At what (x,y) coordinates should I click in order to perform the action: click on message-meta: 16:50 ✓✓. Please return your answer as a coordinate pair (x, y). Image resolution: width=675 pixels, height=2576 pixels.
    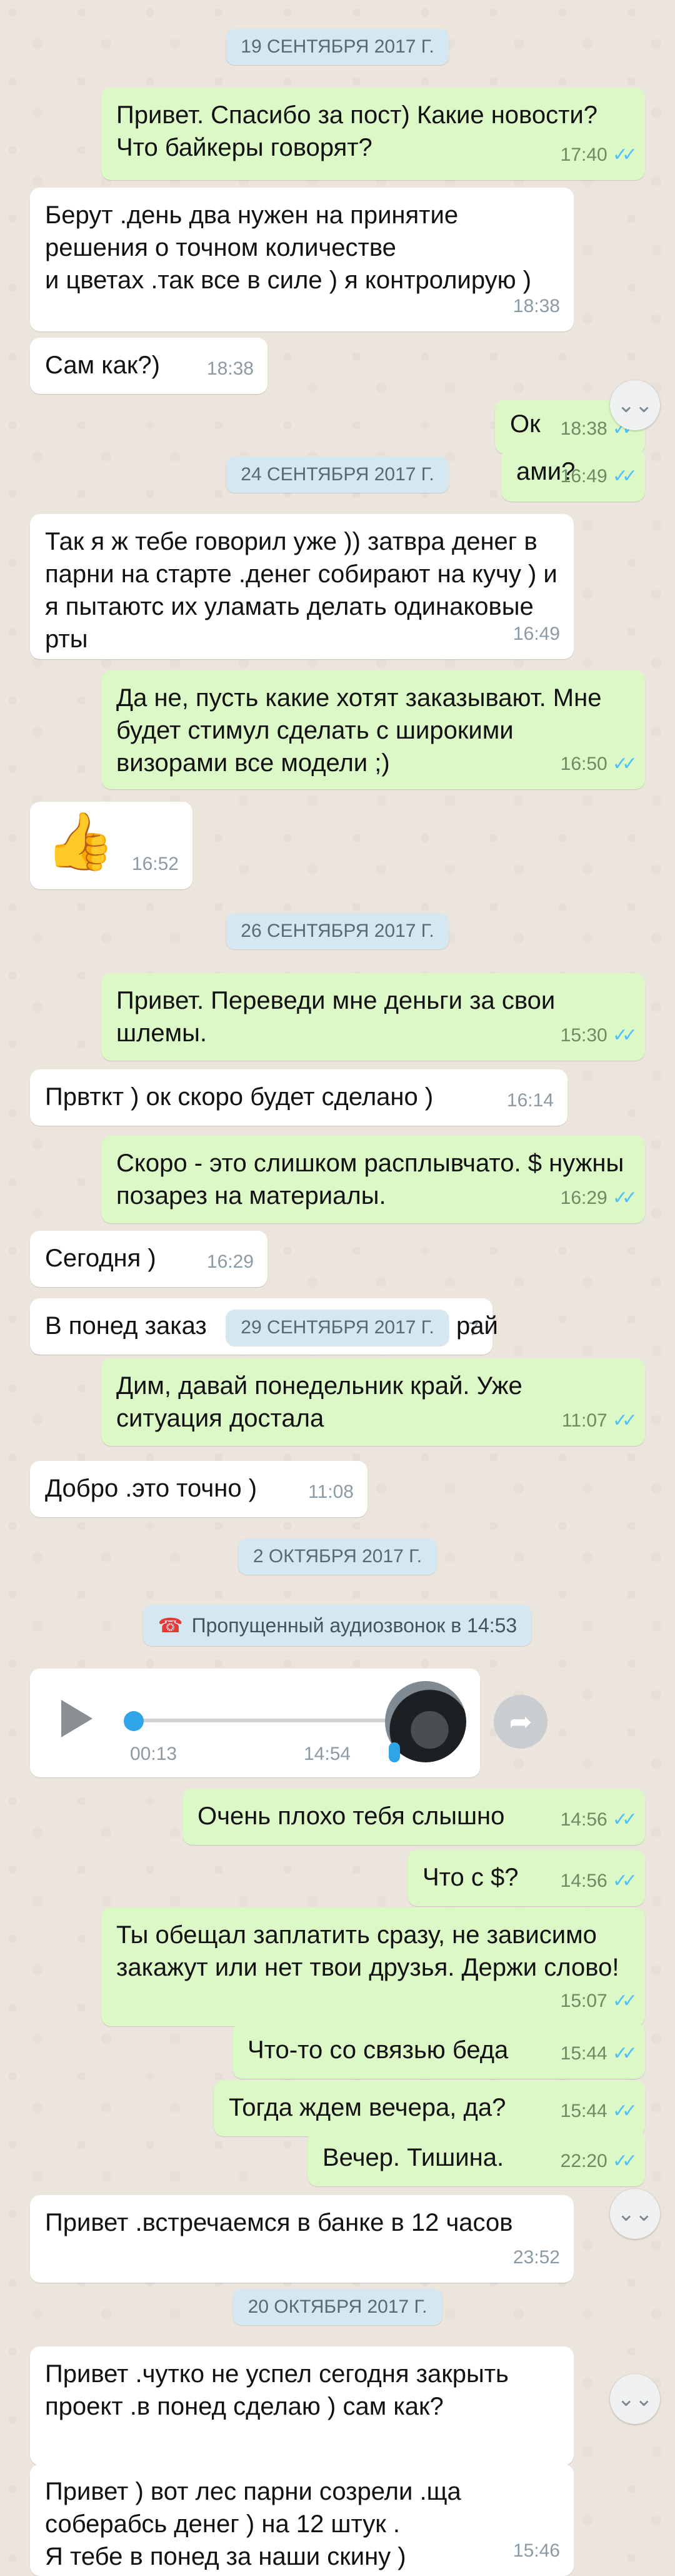
    Looking at the image, I should click on (599, 764).